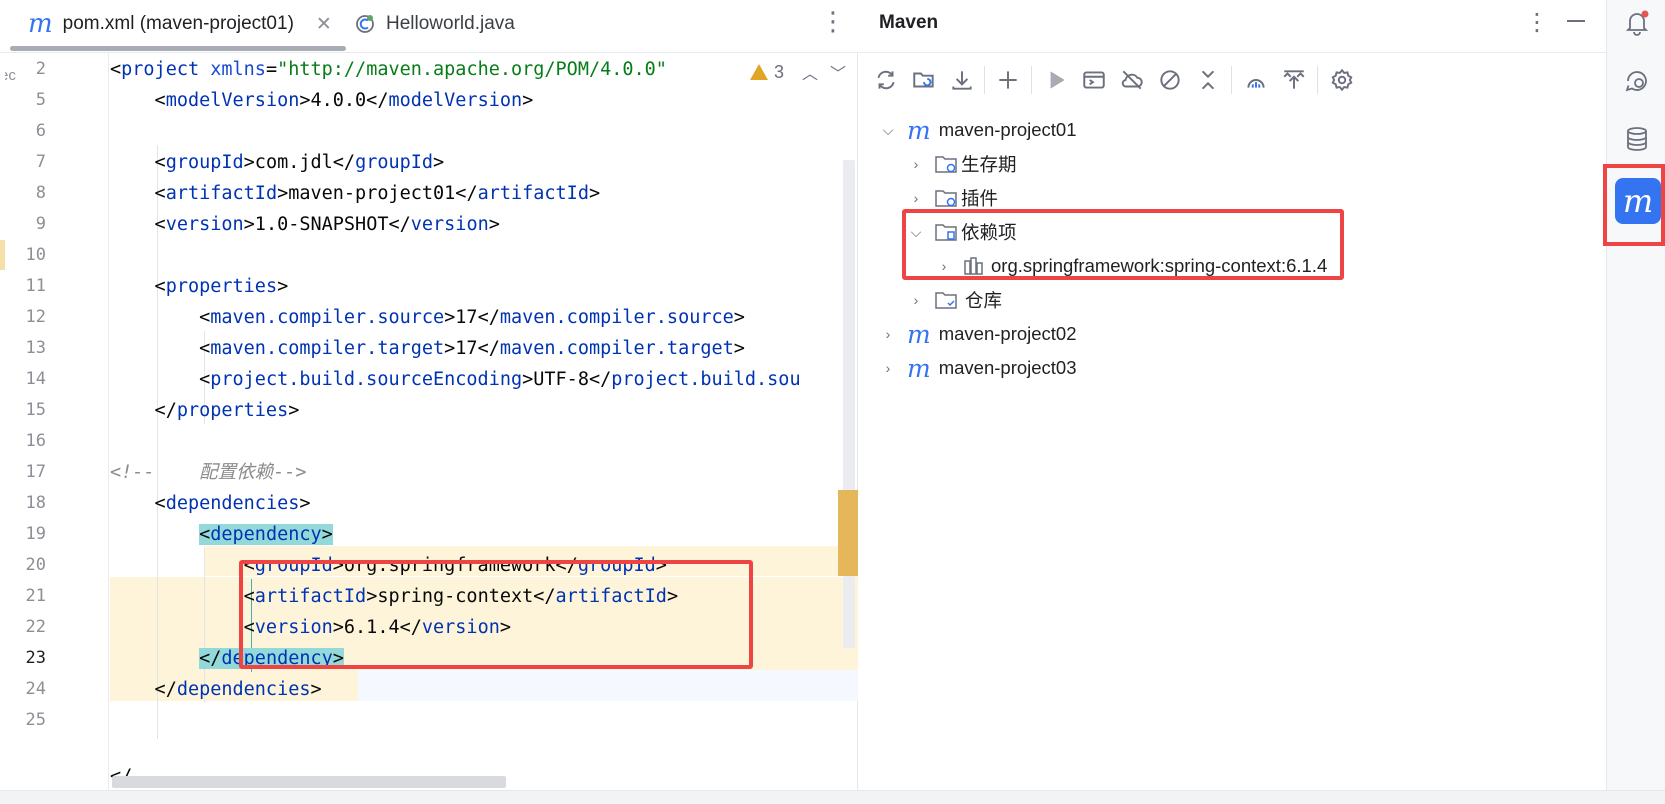 Image resolution: width=1665 pixels, height=804 pixels. What do you see at coordinates (1256, 80) in the screenshot?
I see `analyze-icon` at bounding box center [1256, 80].